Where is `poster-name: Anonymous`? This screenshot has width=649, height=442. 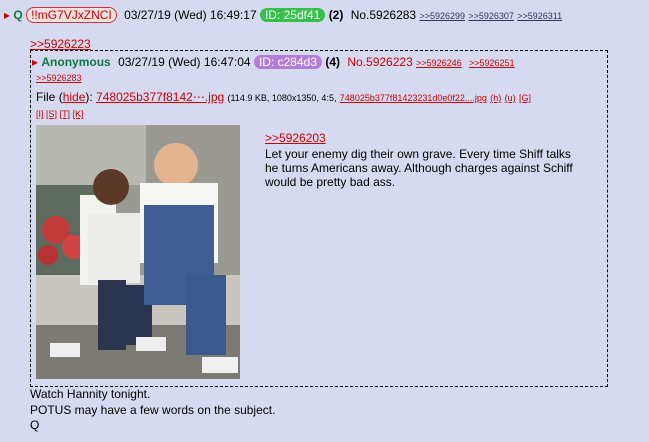
poster-name: Anonymous is located at coordinates (76, 62).